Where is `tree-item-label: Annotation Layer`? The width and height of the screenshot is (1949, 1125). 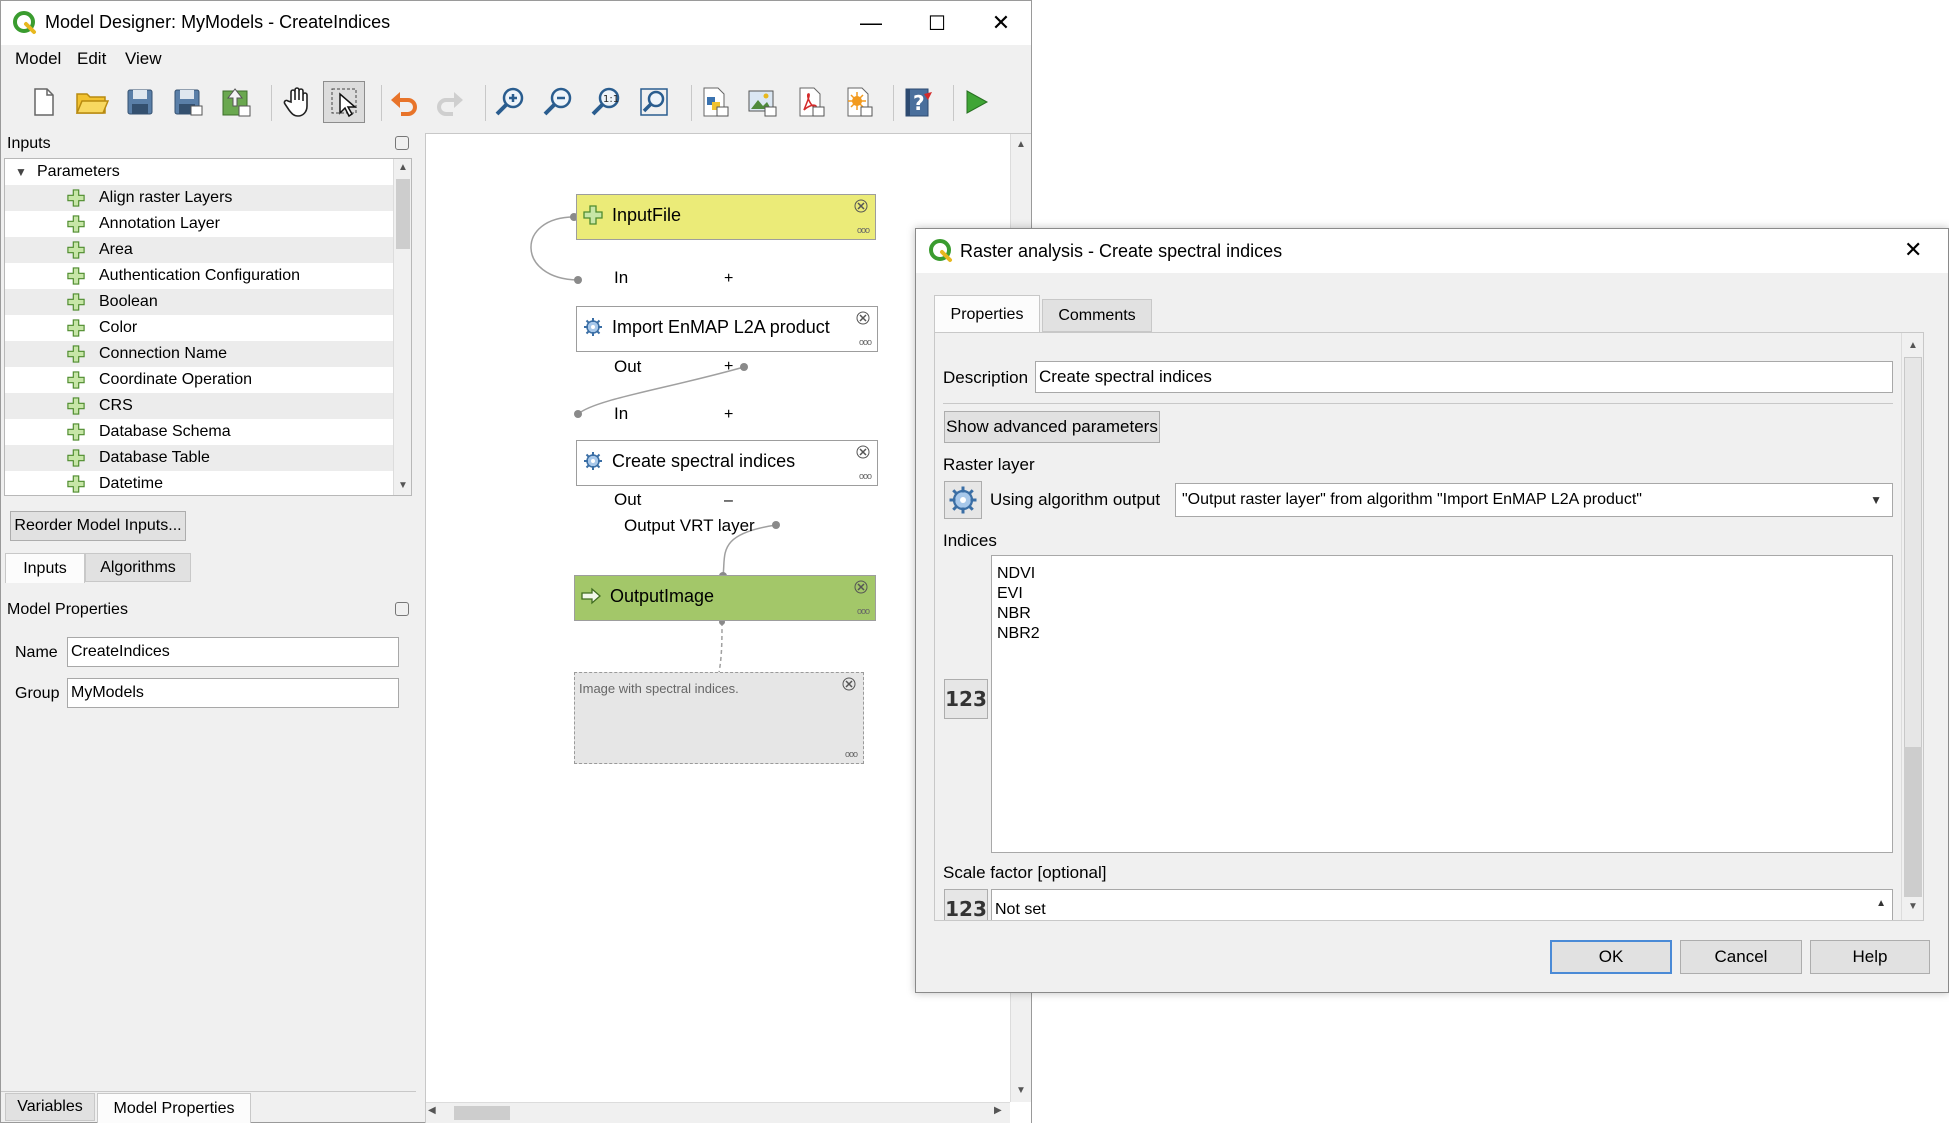
tree-item-label: Annotation Layer is located at coordinates (159, 223).